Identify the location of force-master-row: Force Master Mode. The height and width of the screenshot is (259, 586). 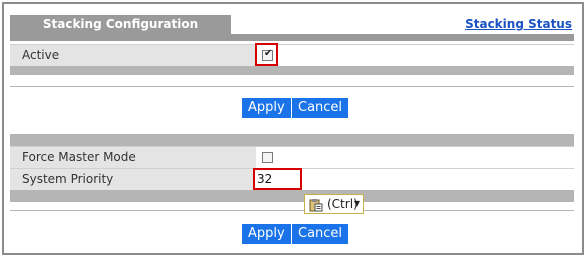
(292, 157).